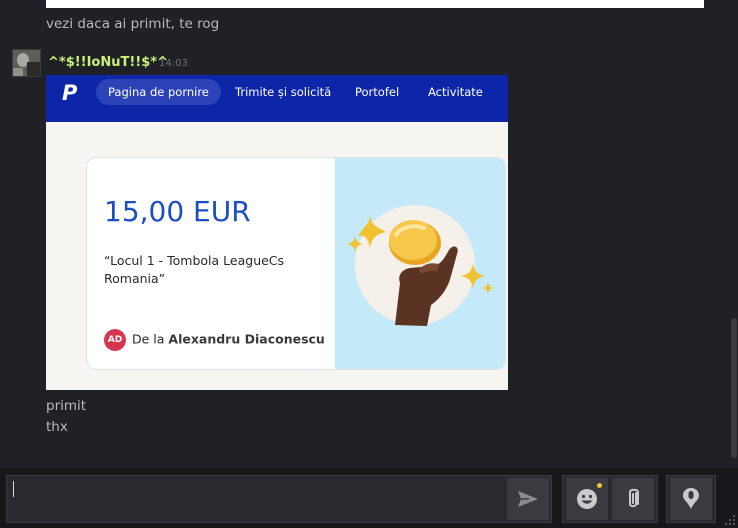  I want to click on tab-home: Pagina de pornire, so click(158, 92).